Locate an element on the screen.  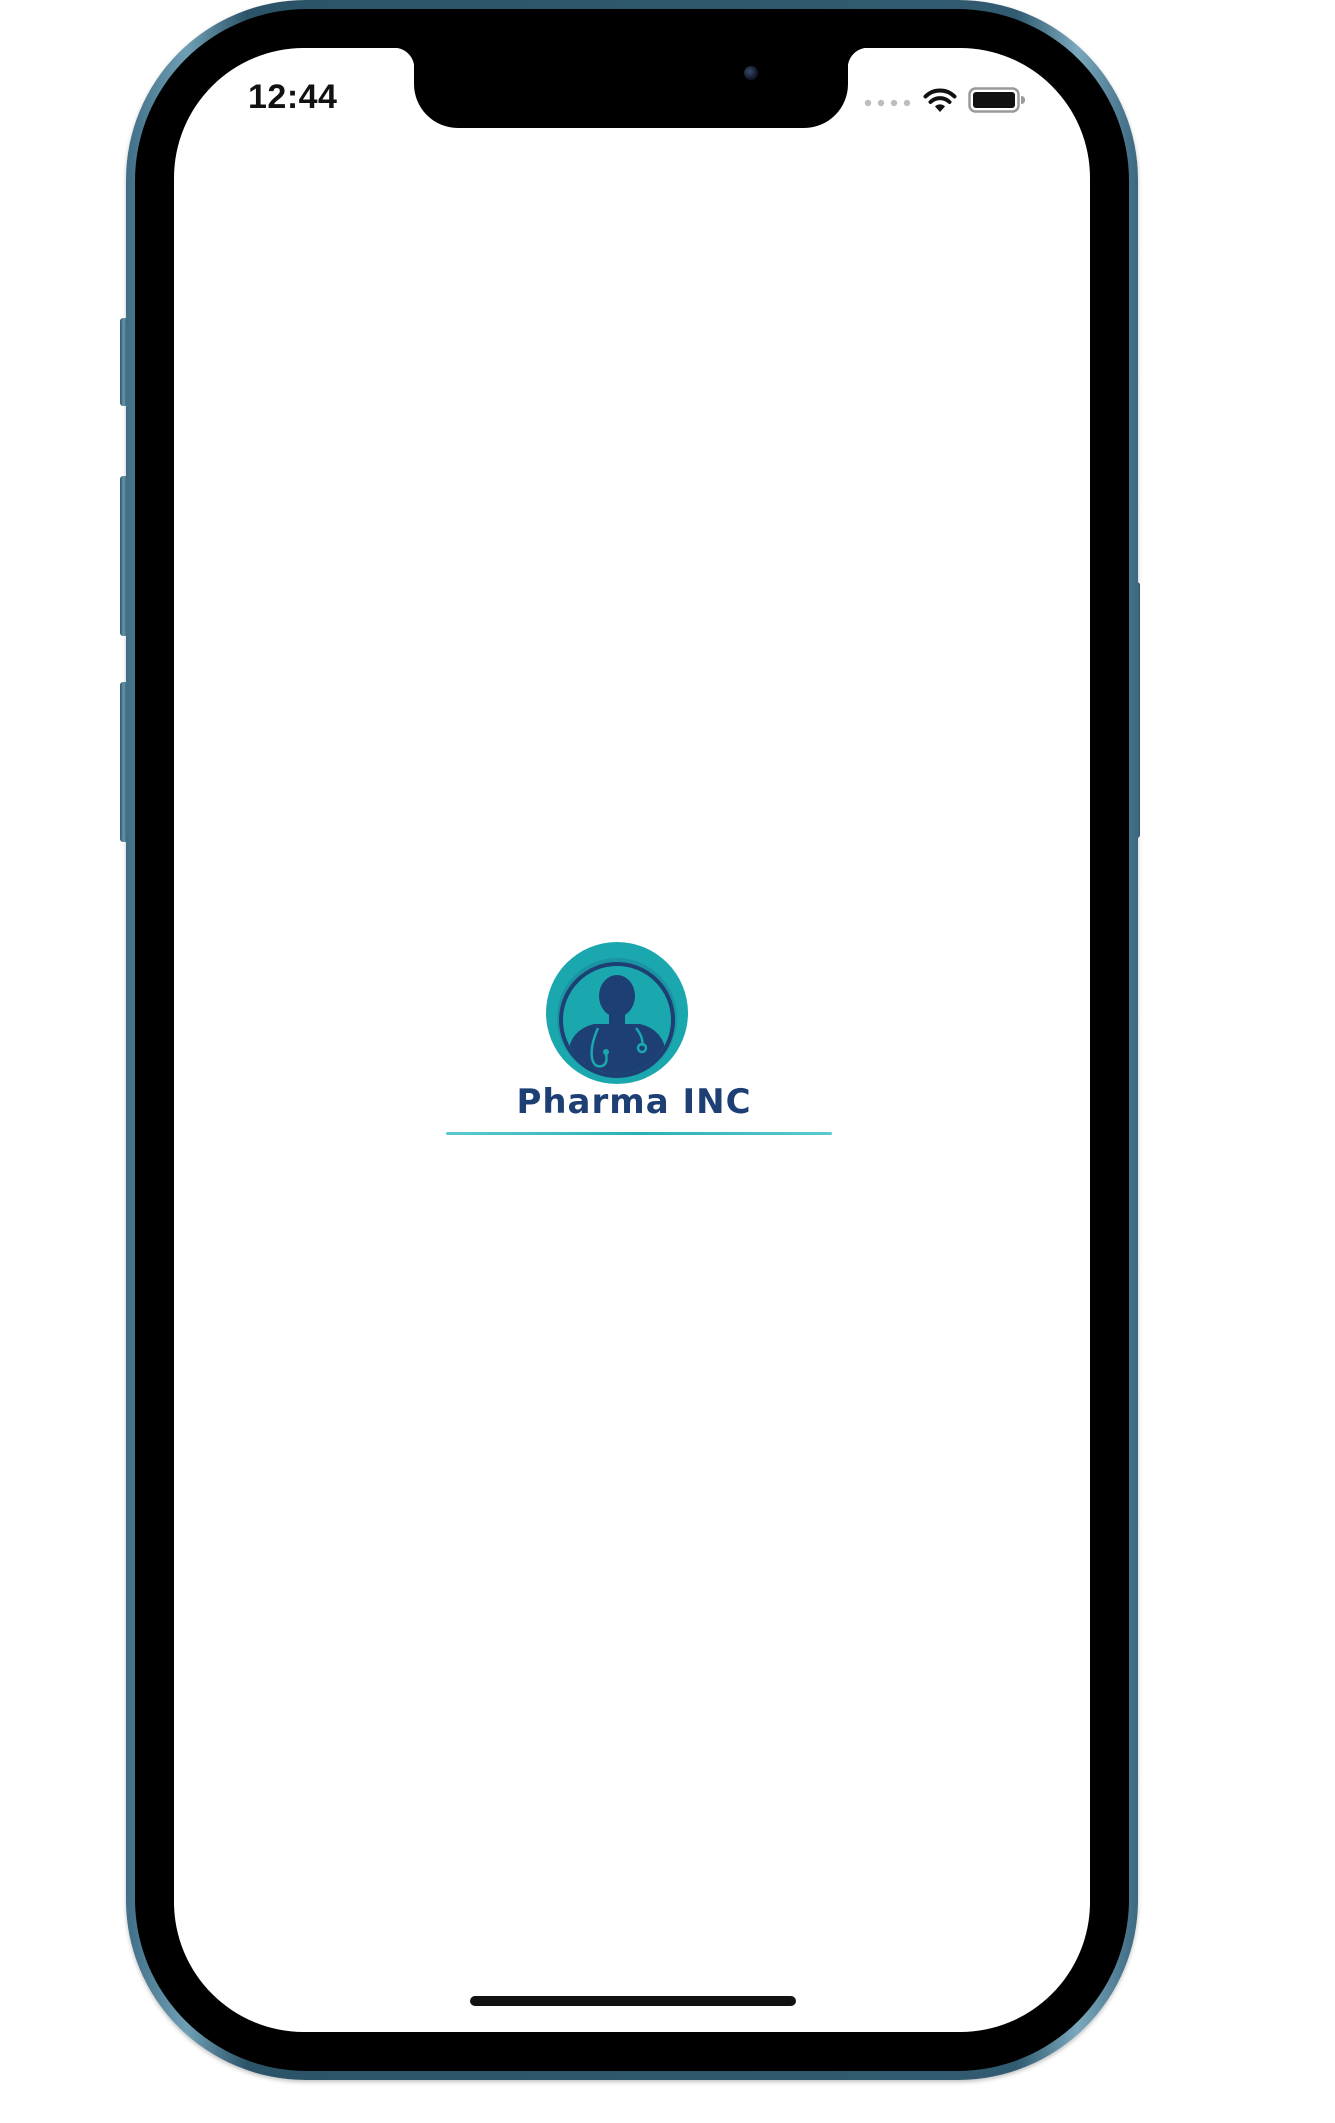
battery-icon is located at coordinates (996, 100).